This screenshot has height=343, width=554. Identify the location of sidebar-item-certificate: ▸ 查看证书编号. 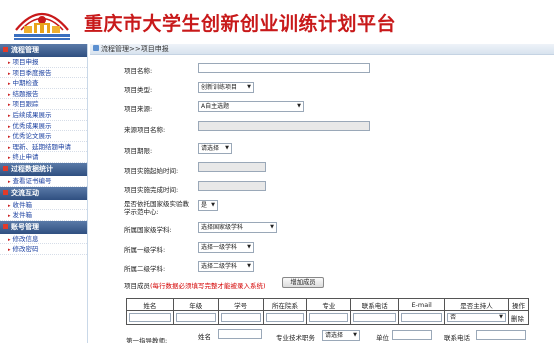
(43, 181).